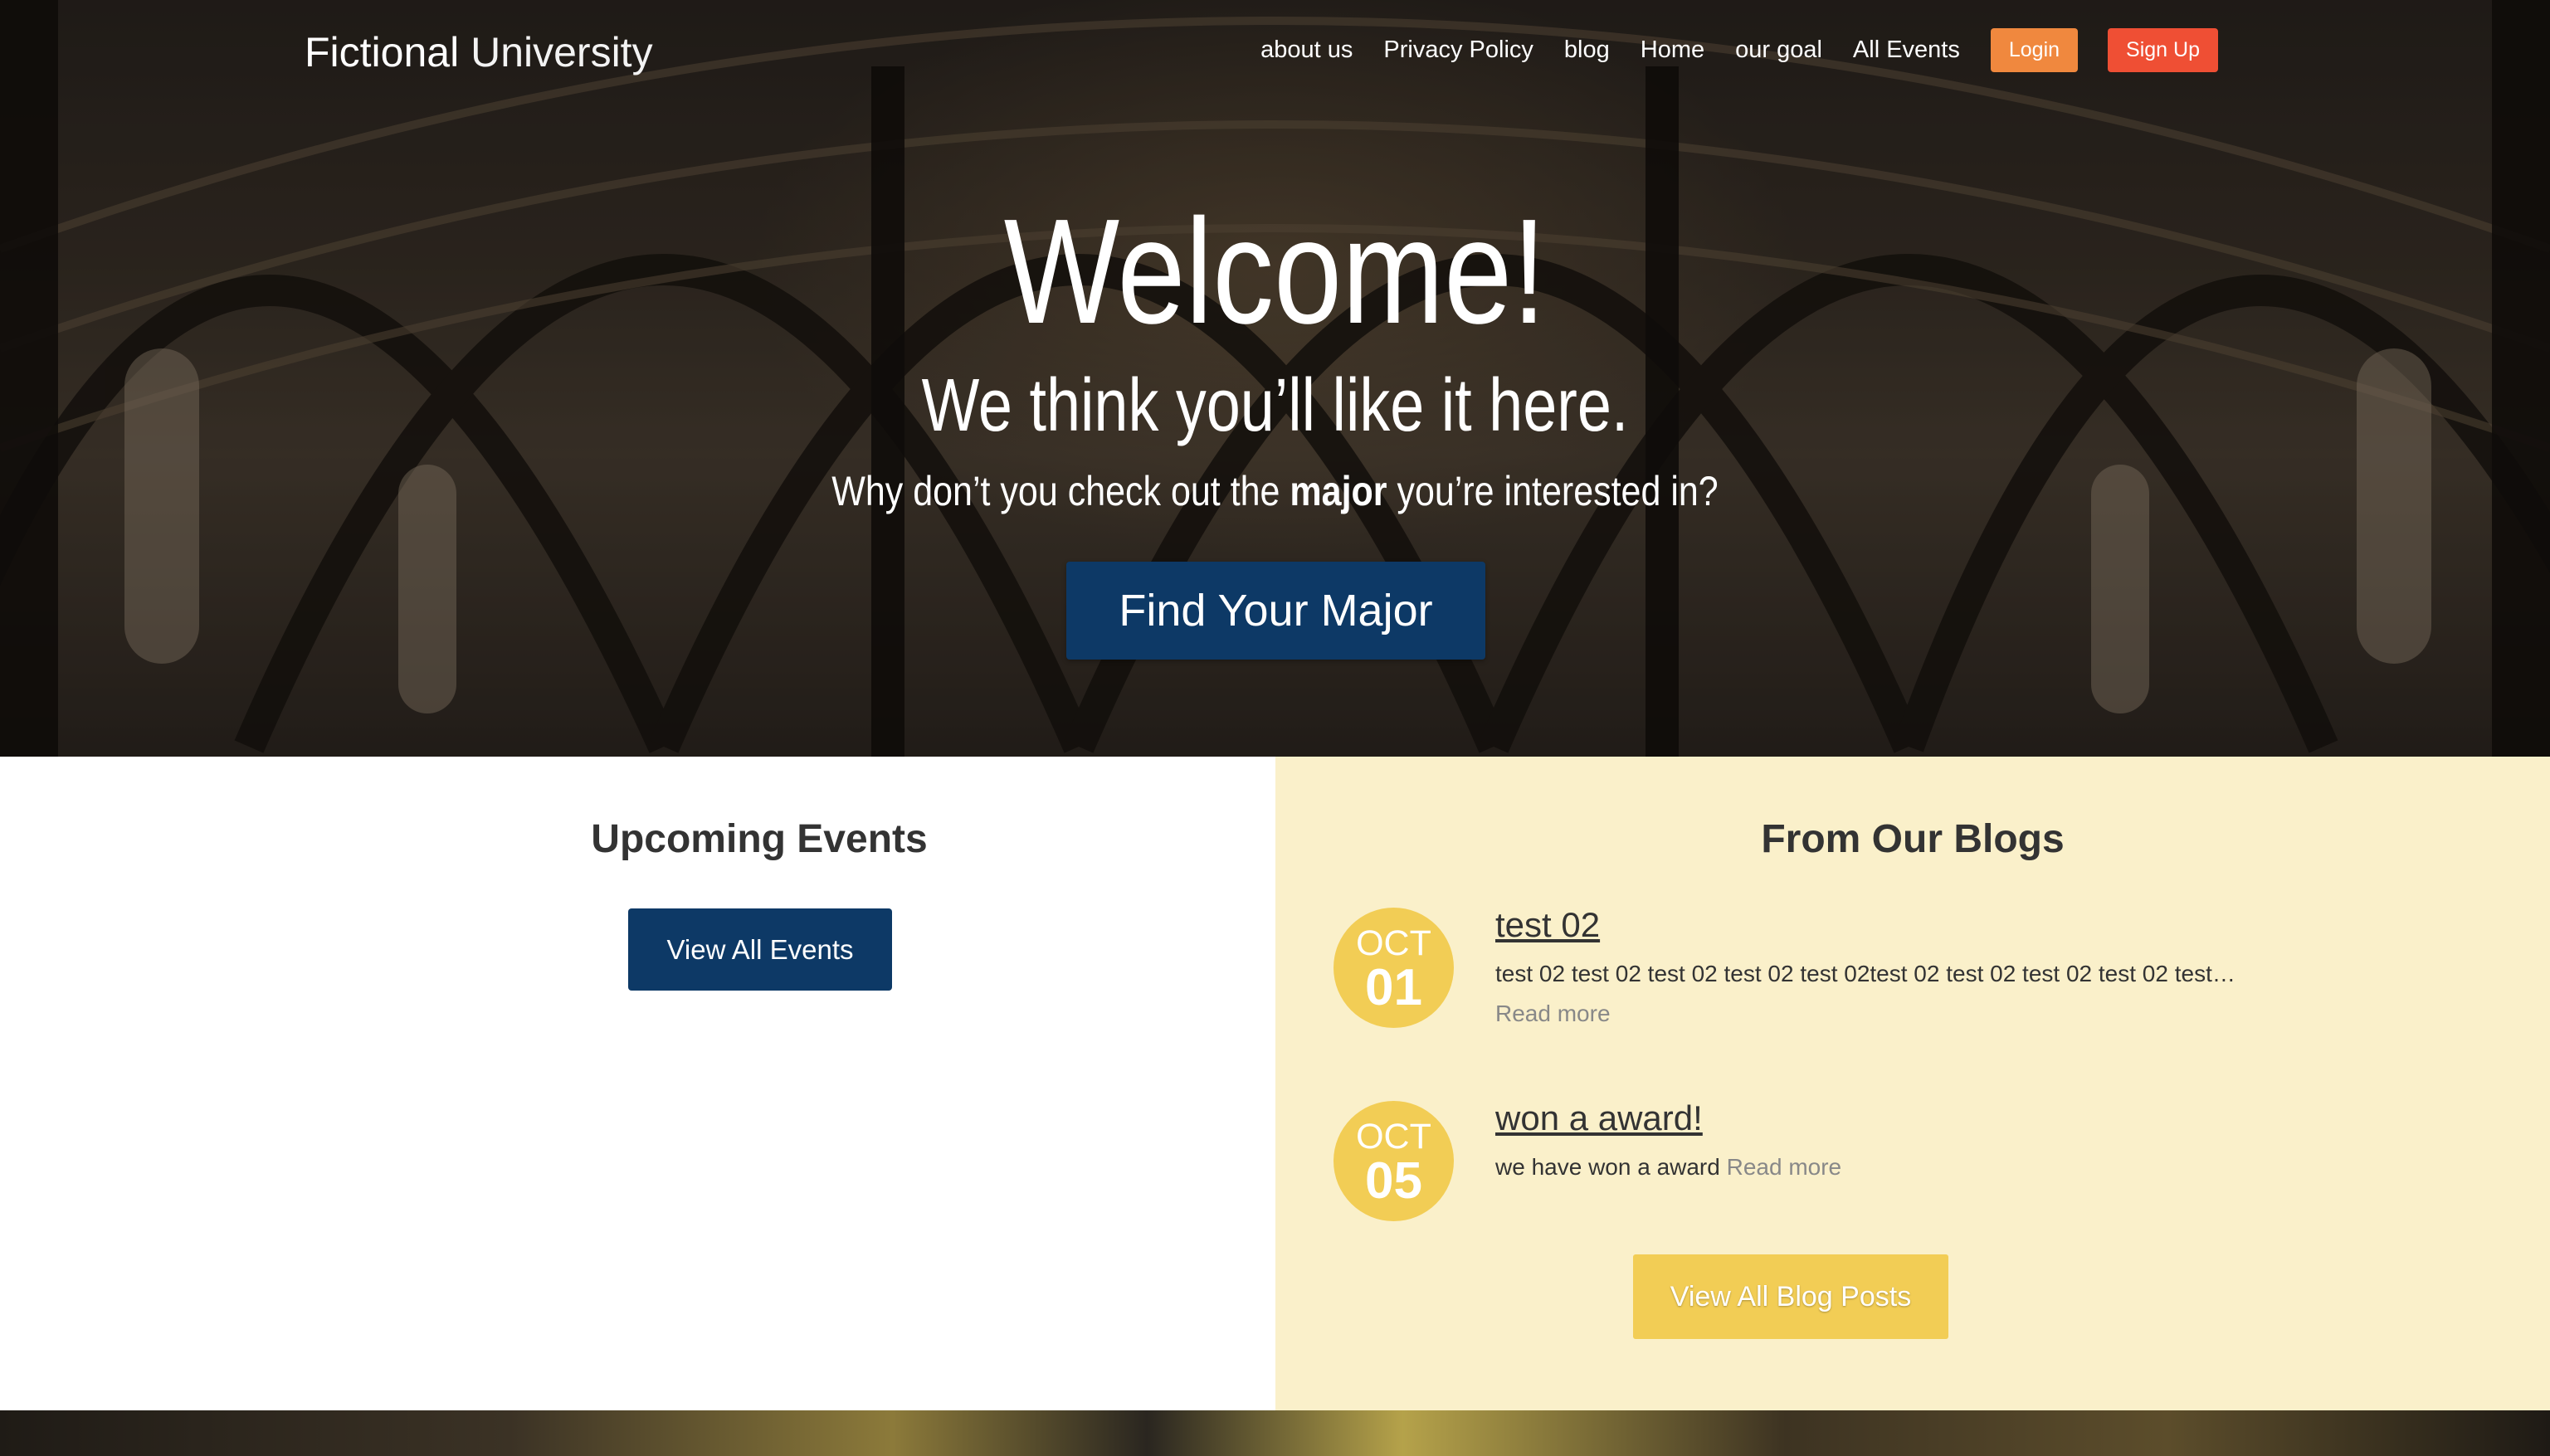  Describe the element at coordinates (1275, 405) in the screenshot. I see `hero-subtitle: We think you’ll like it here.` at that location.